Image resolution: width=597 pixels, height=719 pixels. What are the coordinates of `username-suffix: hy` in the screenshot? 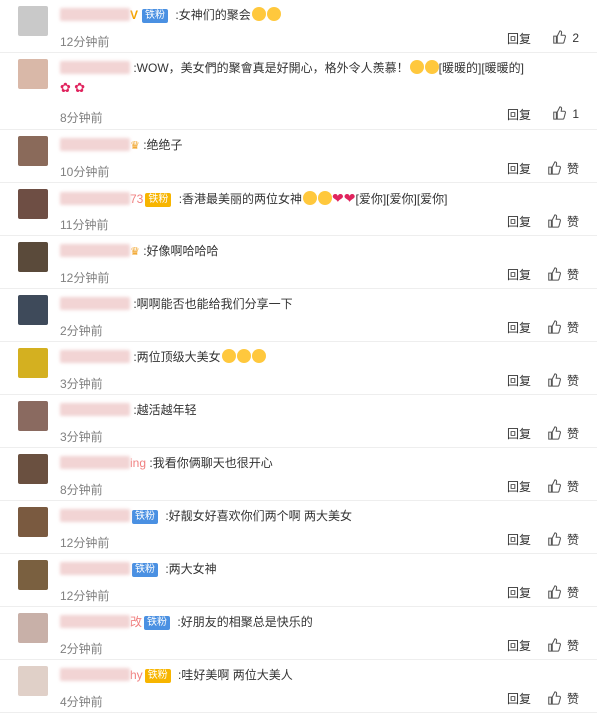 It's located at (136, 675).